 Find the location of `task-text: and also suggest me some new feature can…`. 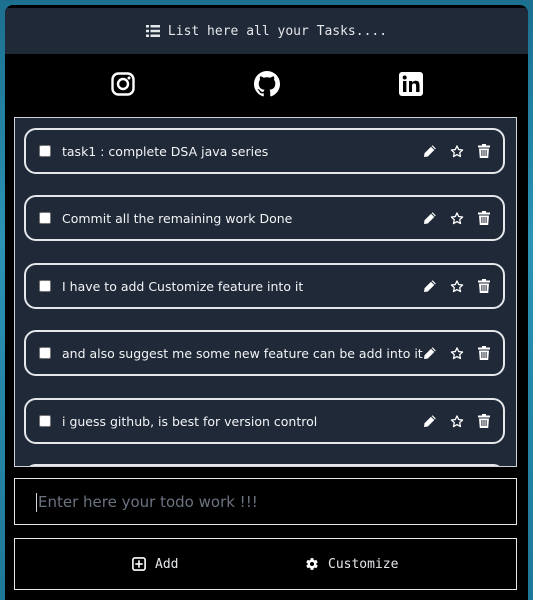

task-text: and also suggest me some new feature can… is located at coordinates (242, 353).